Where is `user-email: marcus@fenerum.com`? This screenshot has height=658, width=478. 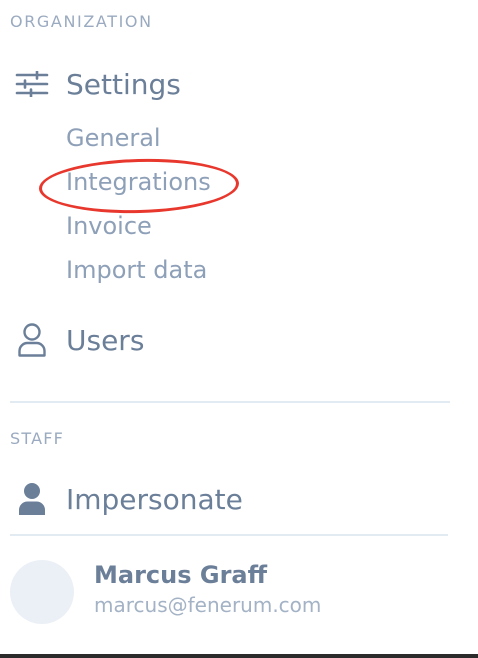 user-email: marcus@fenerum.com is located at coordinates (208, 605).